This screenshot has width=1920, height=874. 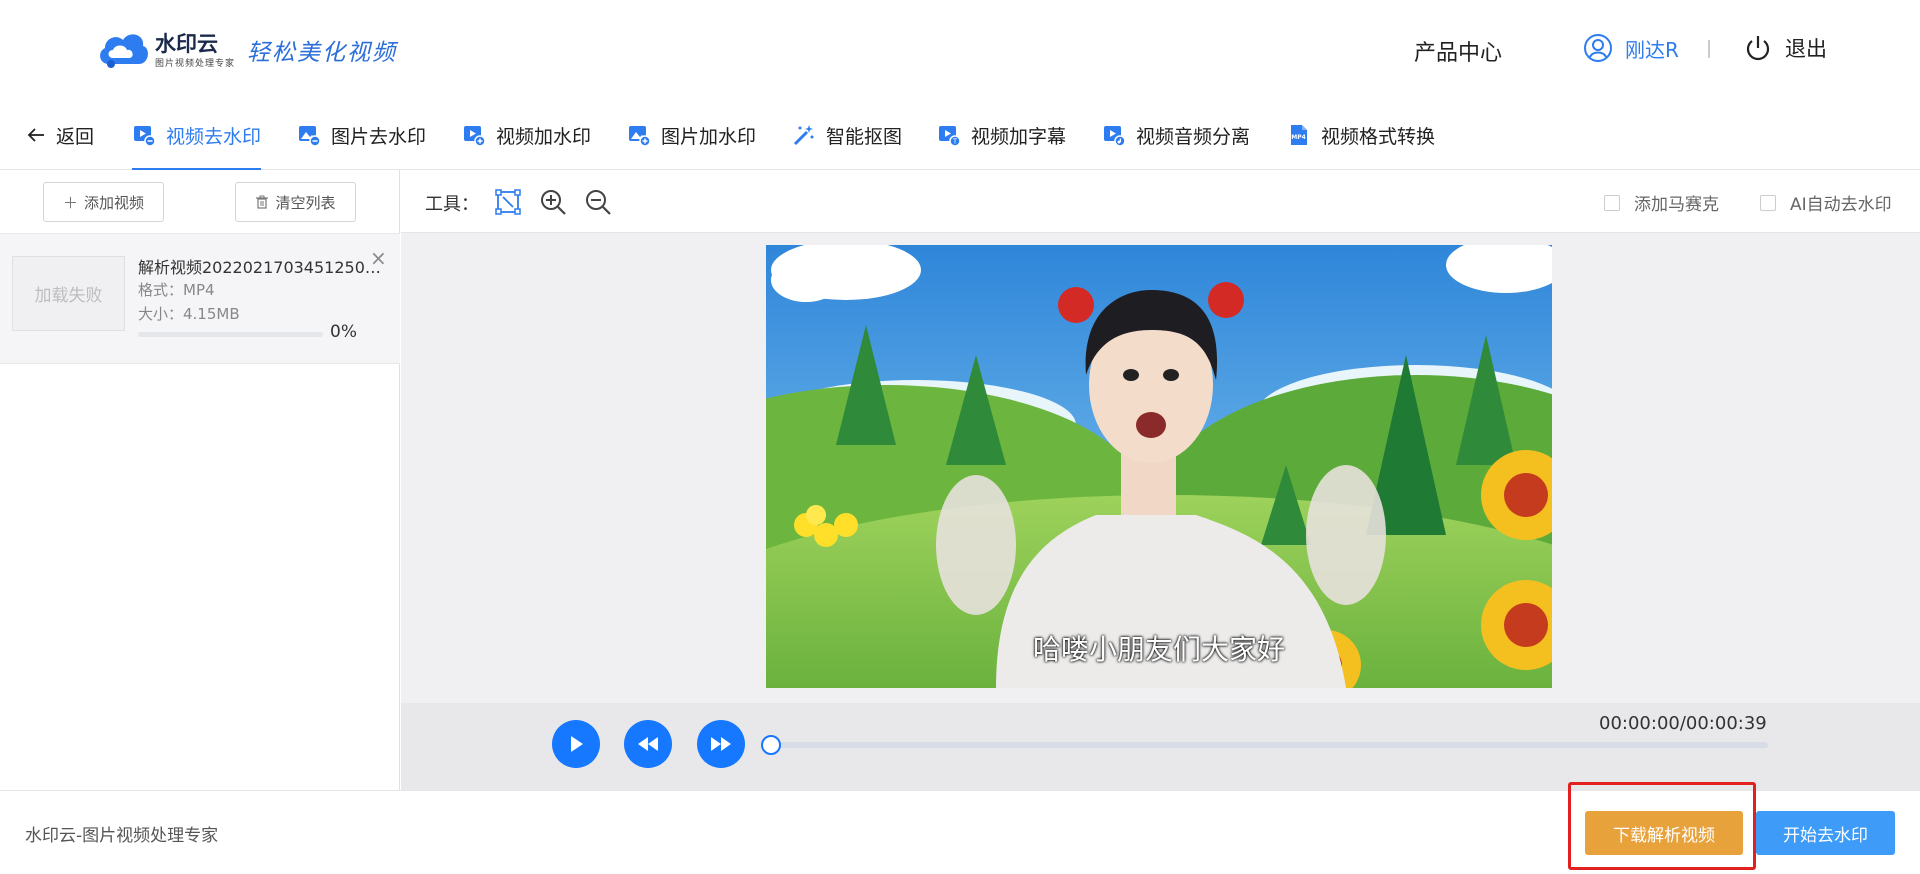 I want to click on footer-text: 水印云-图片视频处理专家, so click(x=122, y=836).